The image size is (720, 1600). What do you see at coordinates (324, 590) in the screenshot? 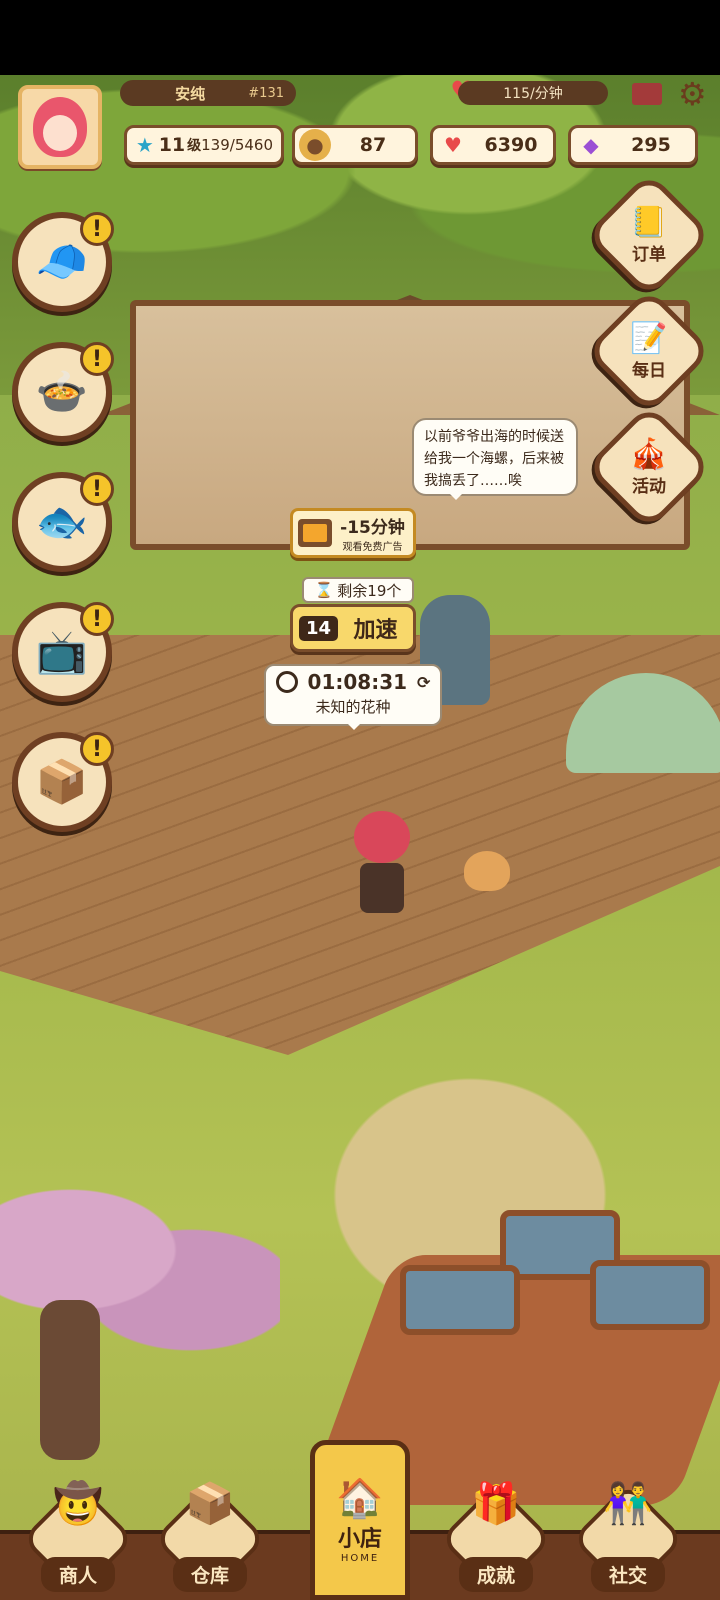
I see `hourglass-icon: ⌛` at bounding box center [324, 590].